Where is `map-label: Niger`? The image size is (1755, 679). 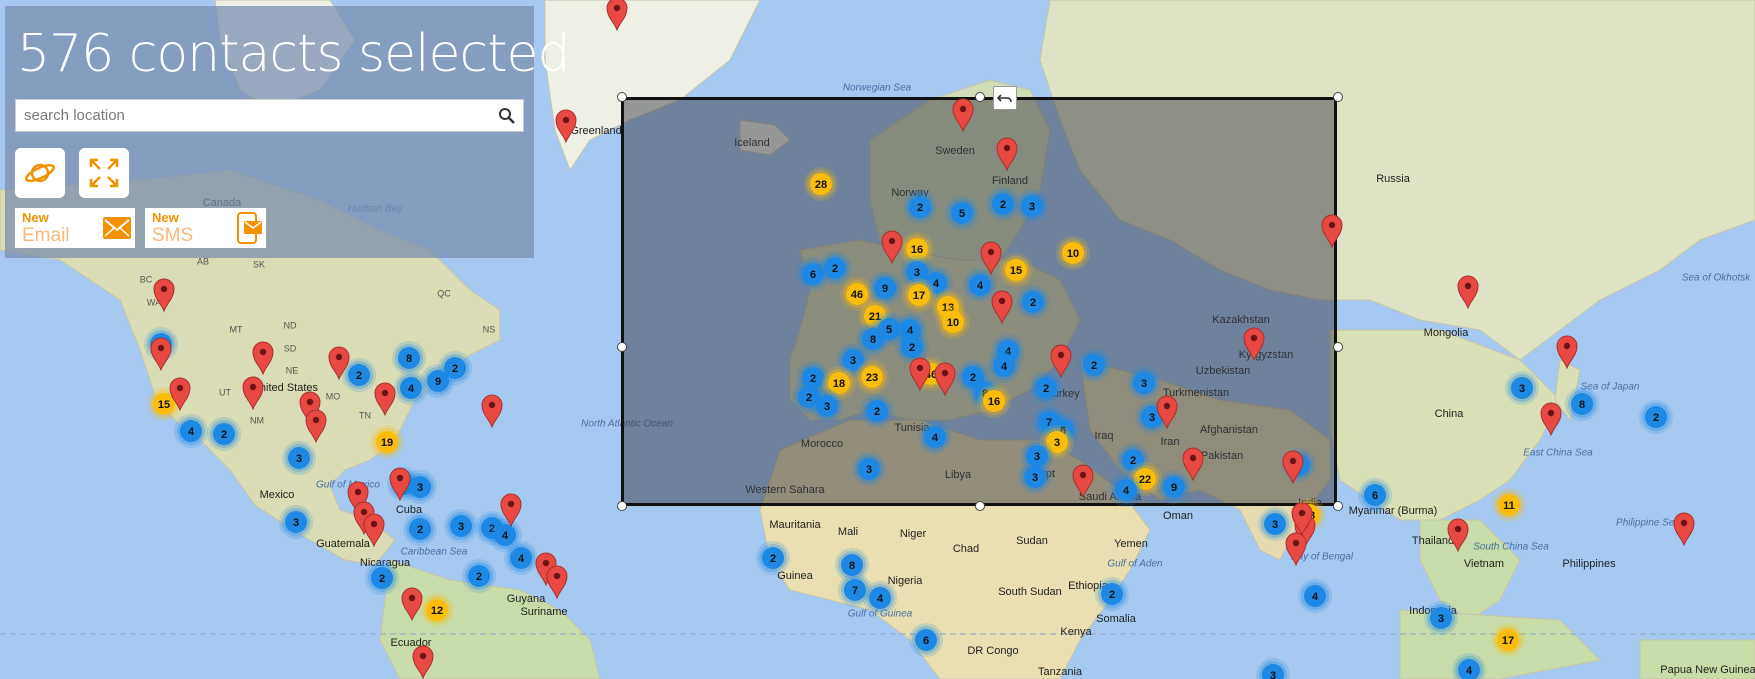
map-label: Niger is located at coordinates (913, 534).